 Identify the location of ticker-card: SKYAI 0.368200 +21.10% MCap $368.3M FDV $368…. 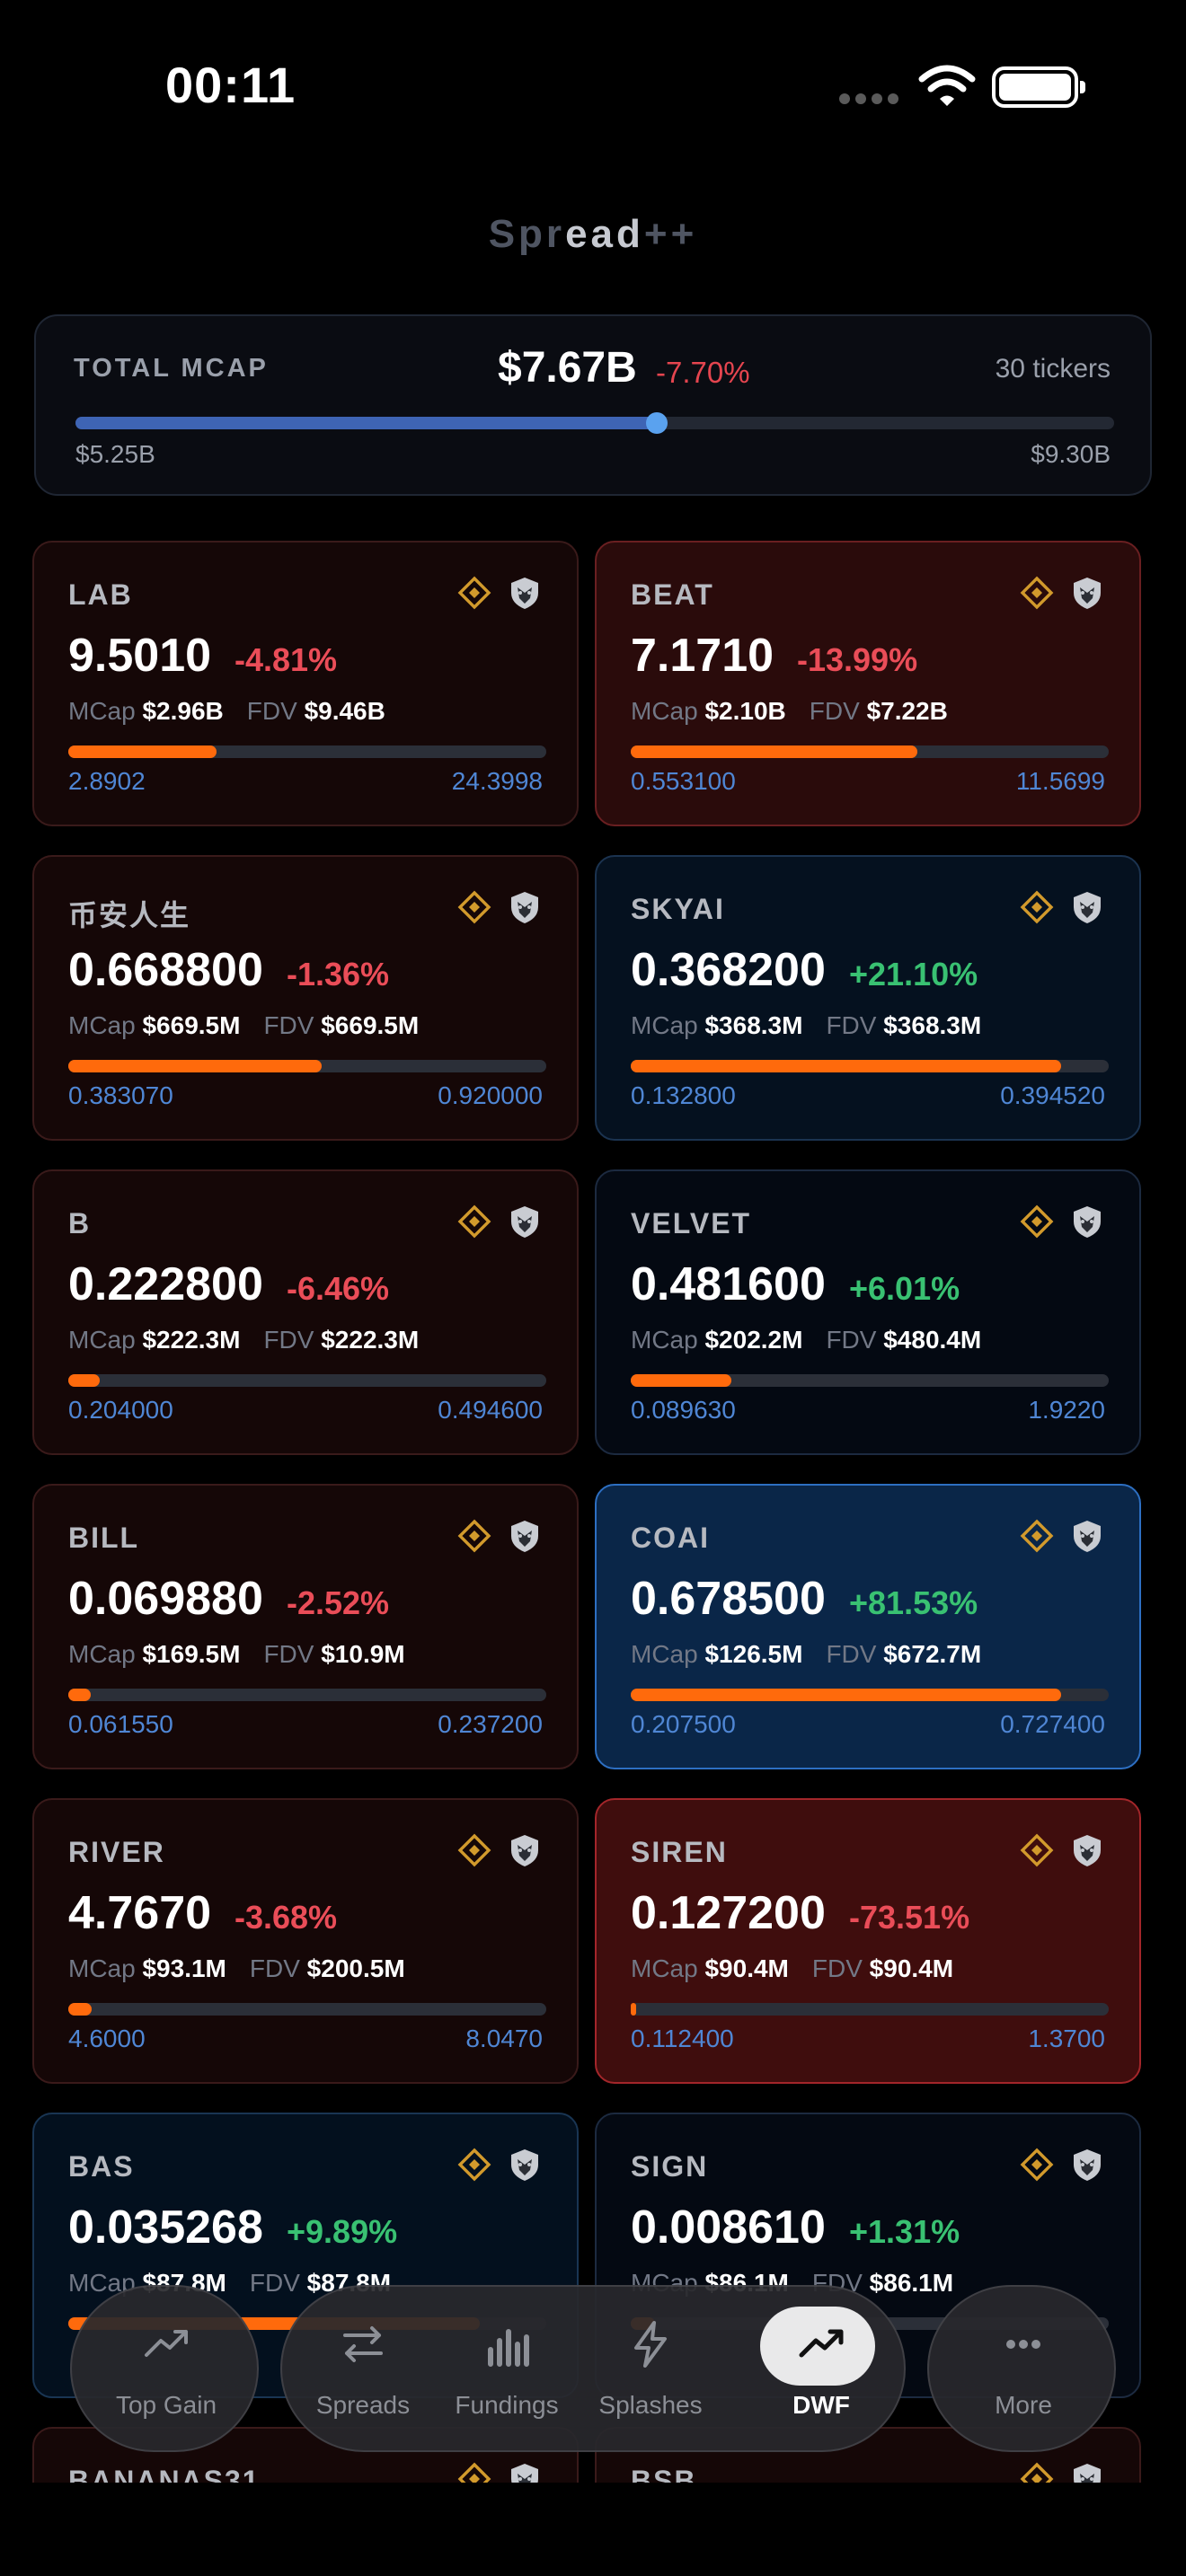
(868, 998).